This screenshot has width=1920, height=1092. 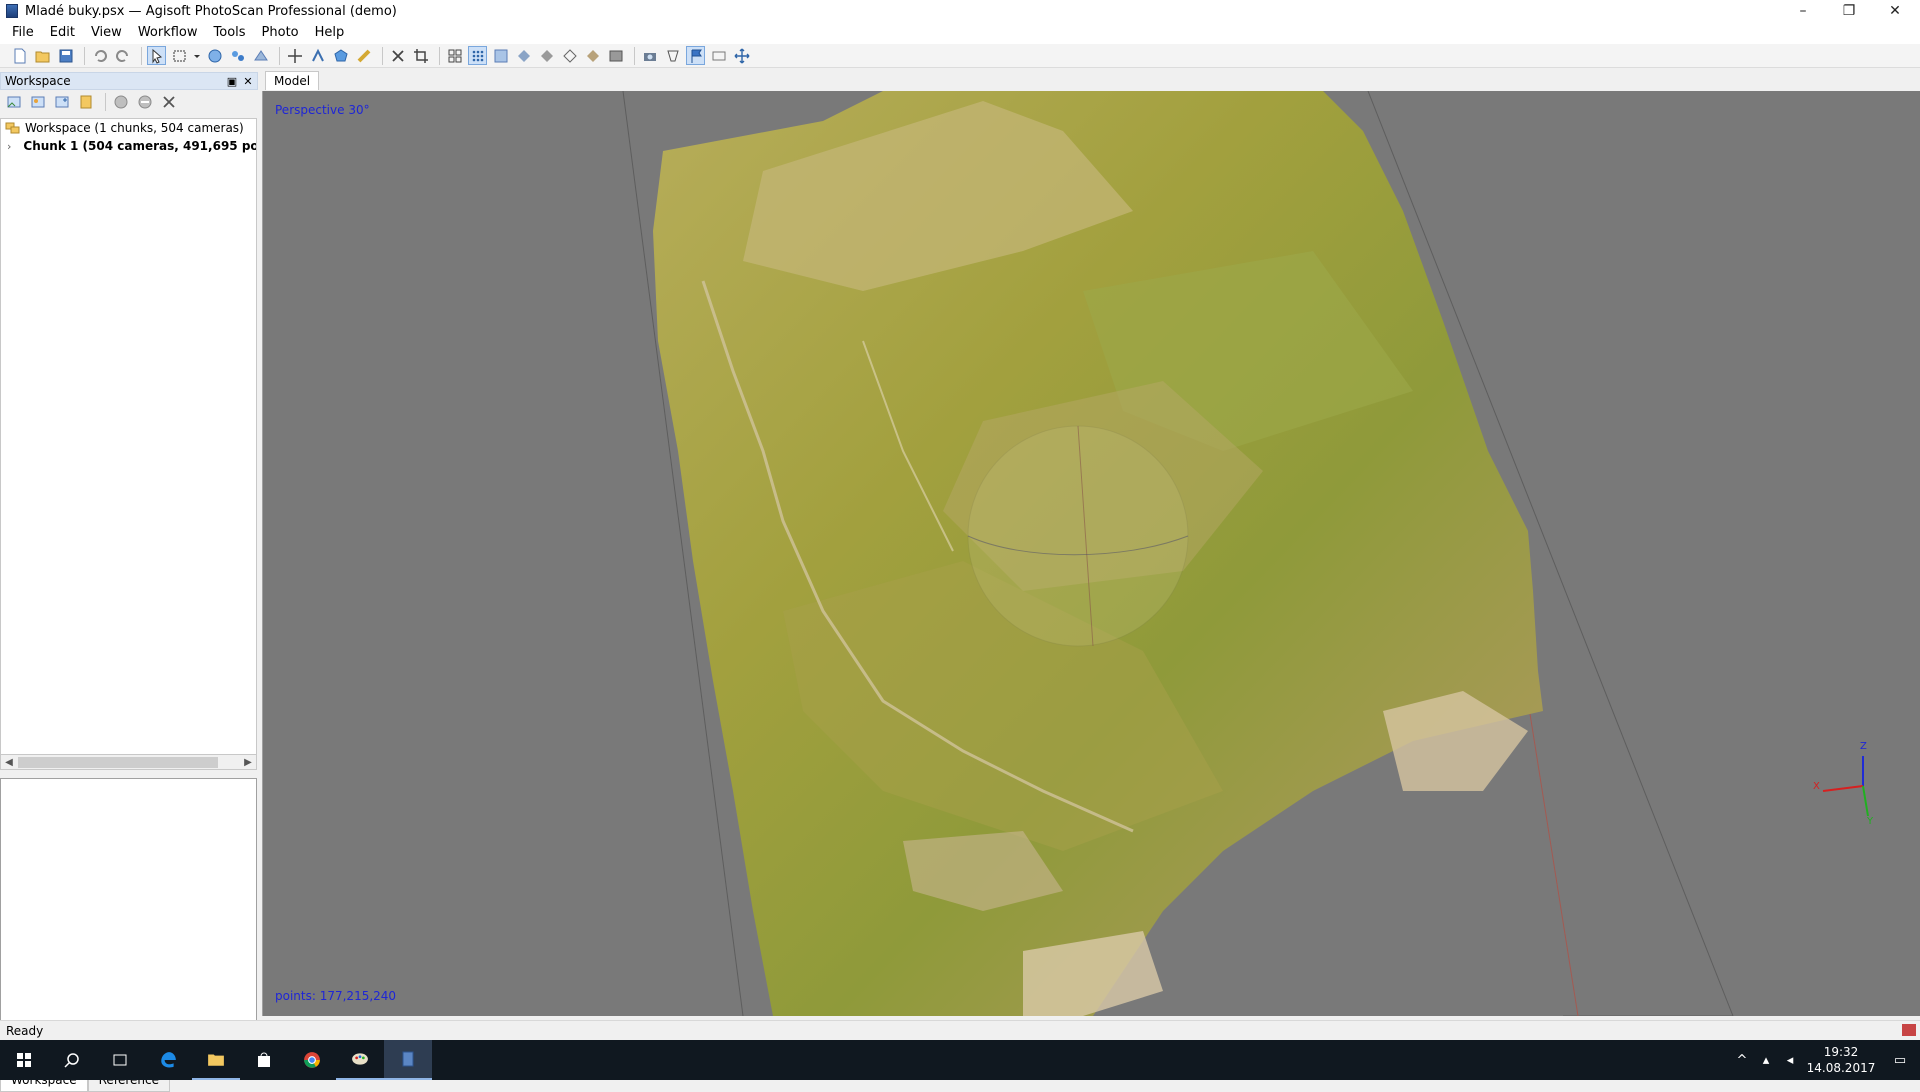 I want to click on restore-button: ❐, so click(x=1849, y=11).